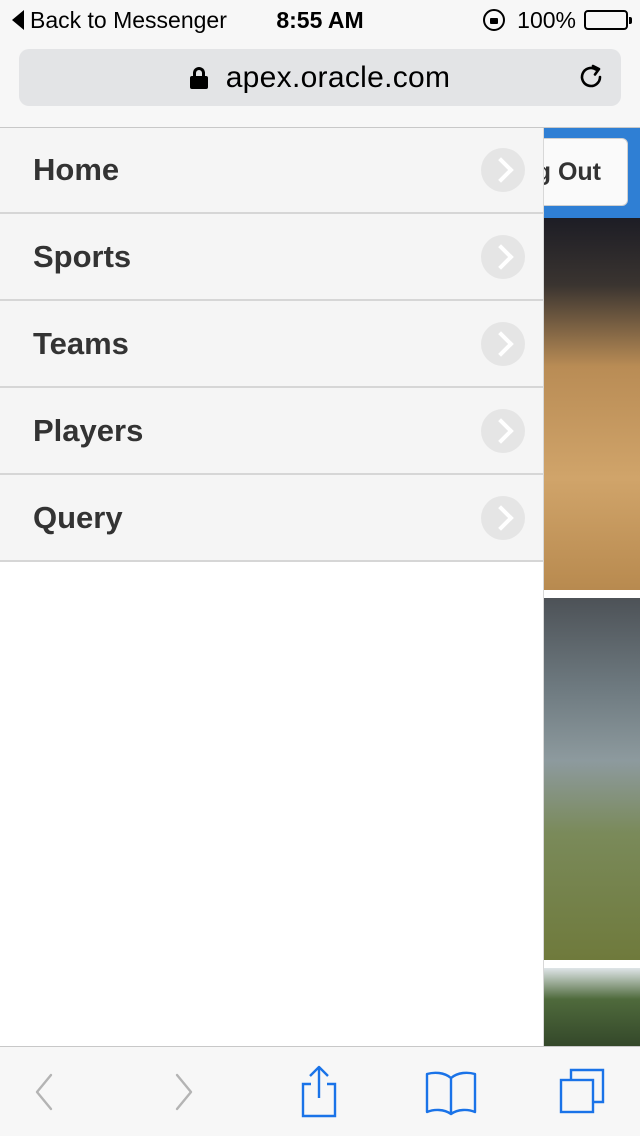 The height and width of the screenshot is (1136, 640). Describe the element at coordinates (271, 344) in the screenshot. I see `menu-item-teams: Teams` at that location.